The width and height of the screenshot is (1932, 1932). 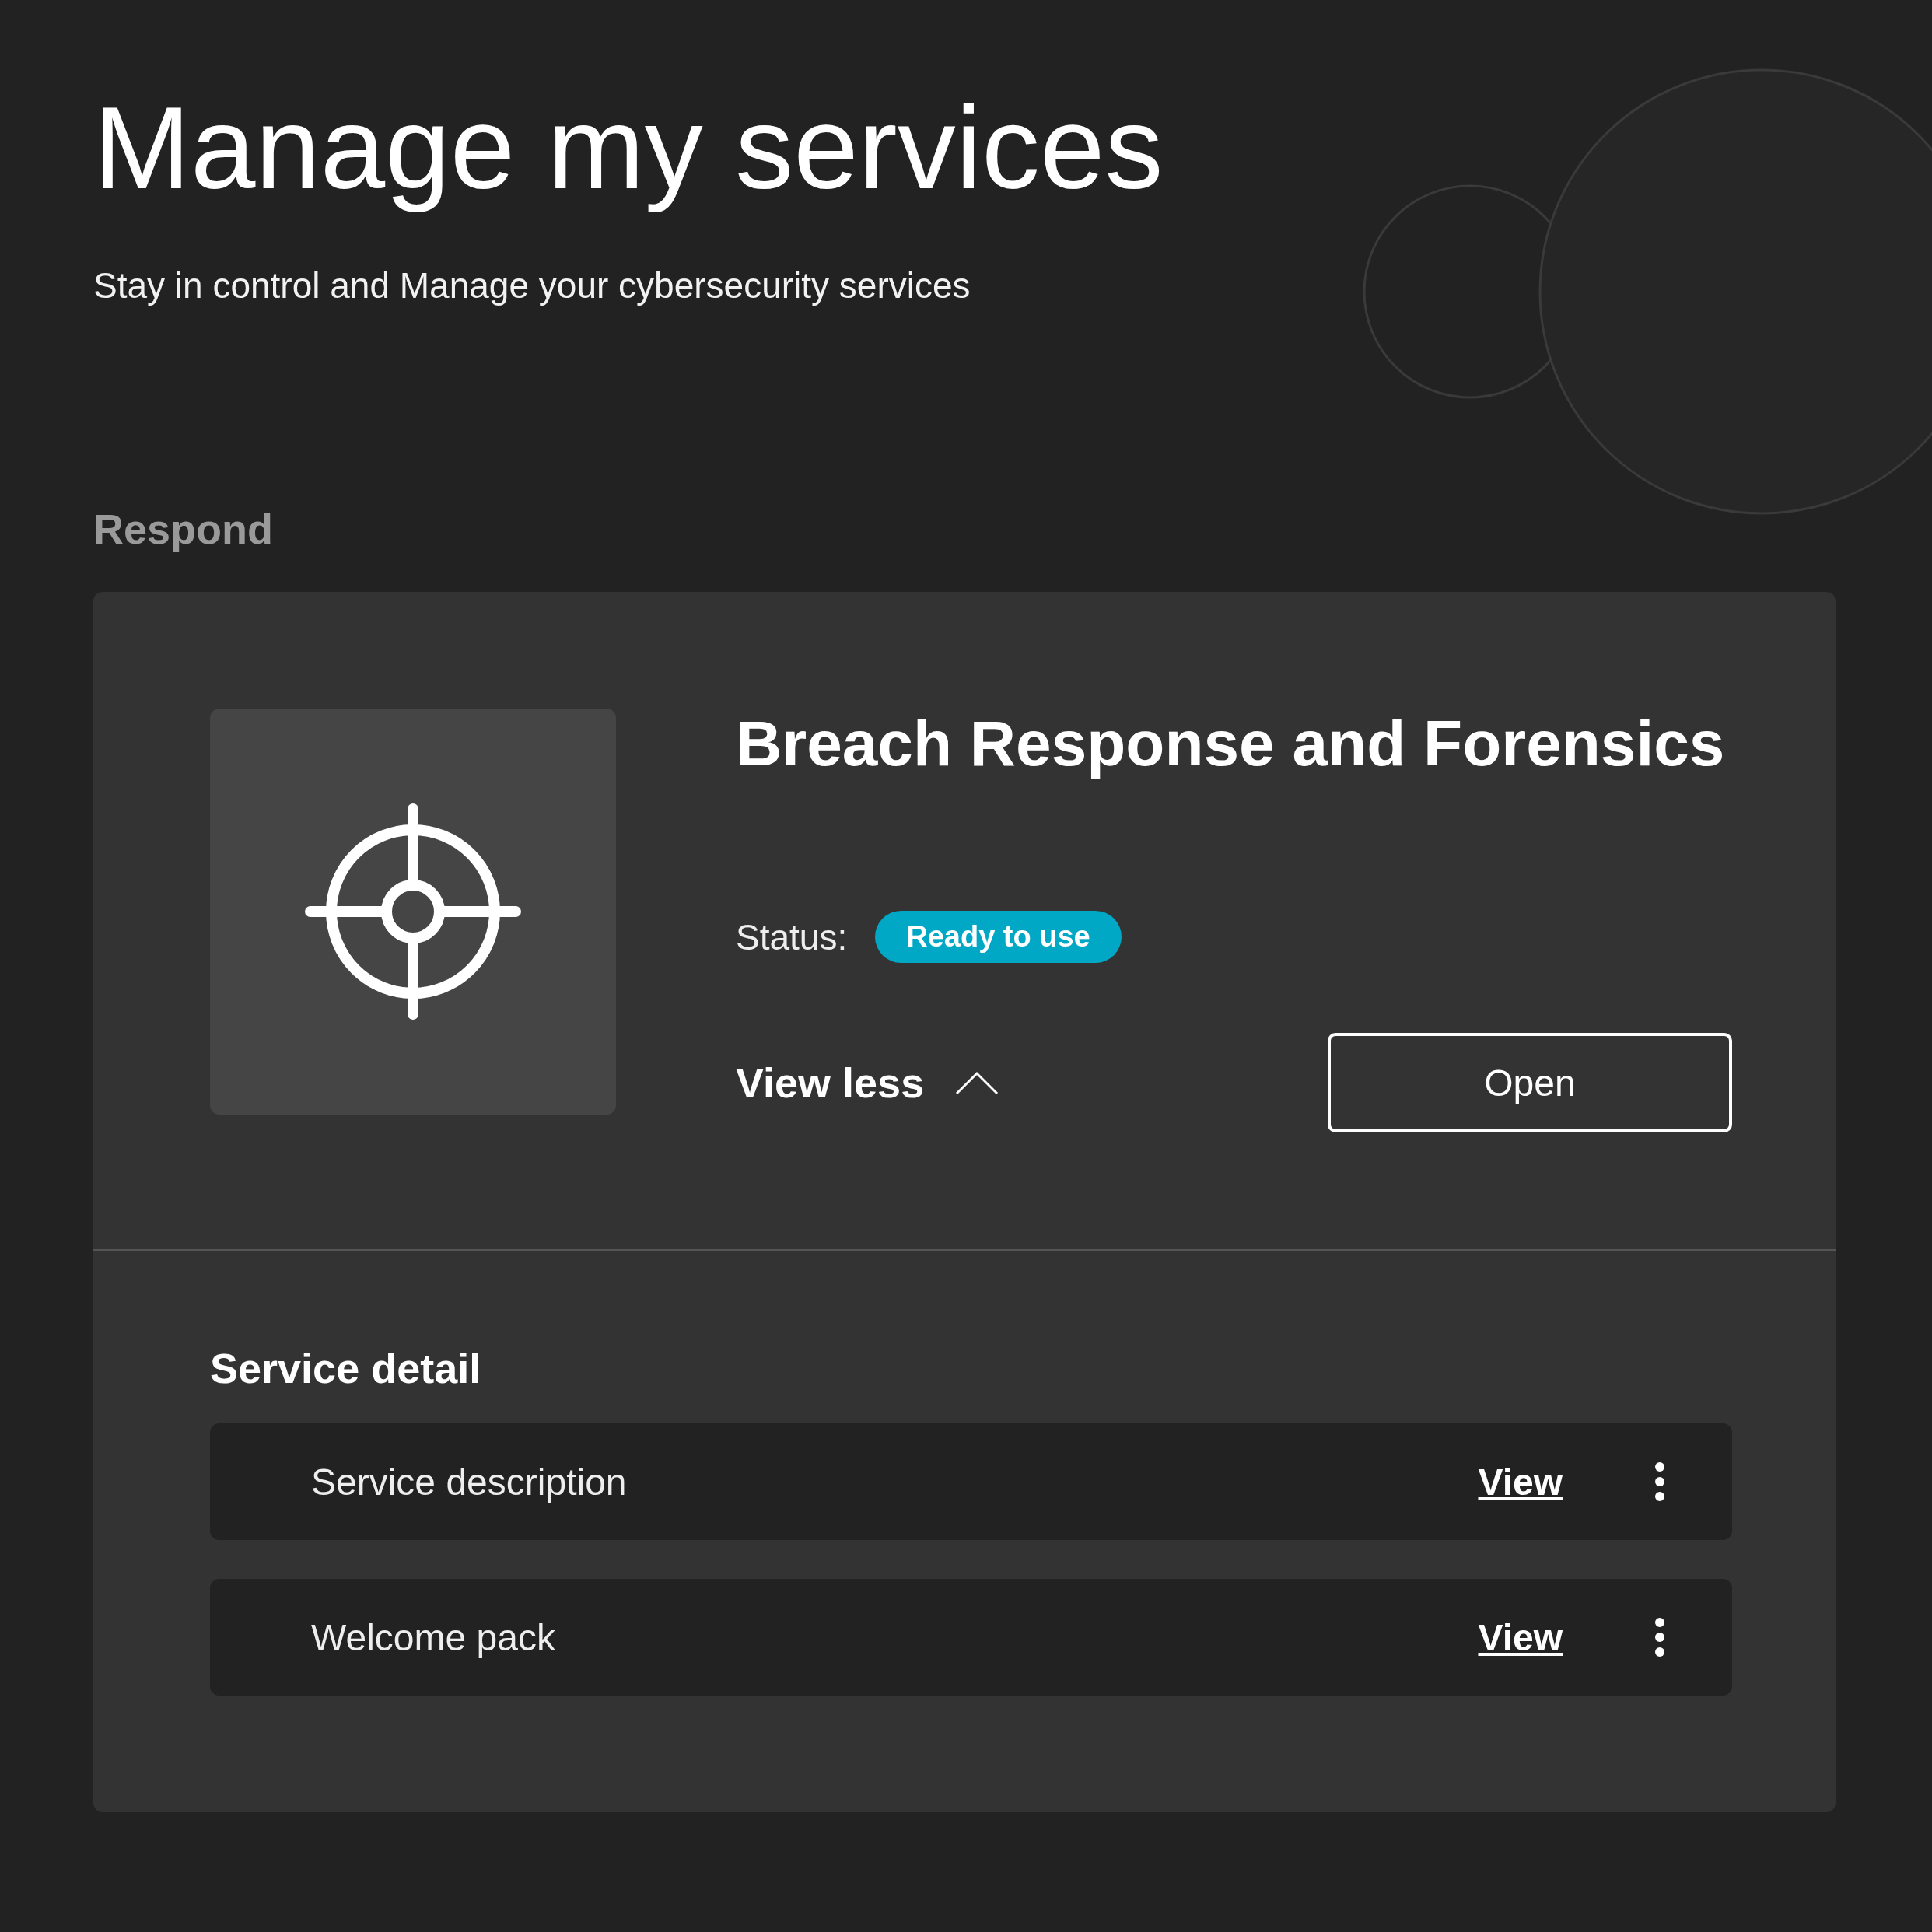 I want to click on detail-heading: Service detail, so click(x=346, y=1369).